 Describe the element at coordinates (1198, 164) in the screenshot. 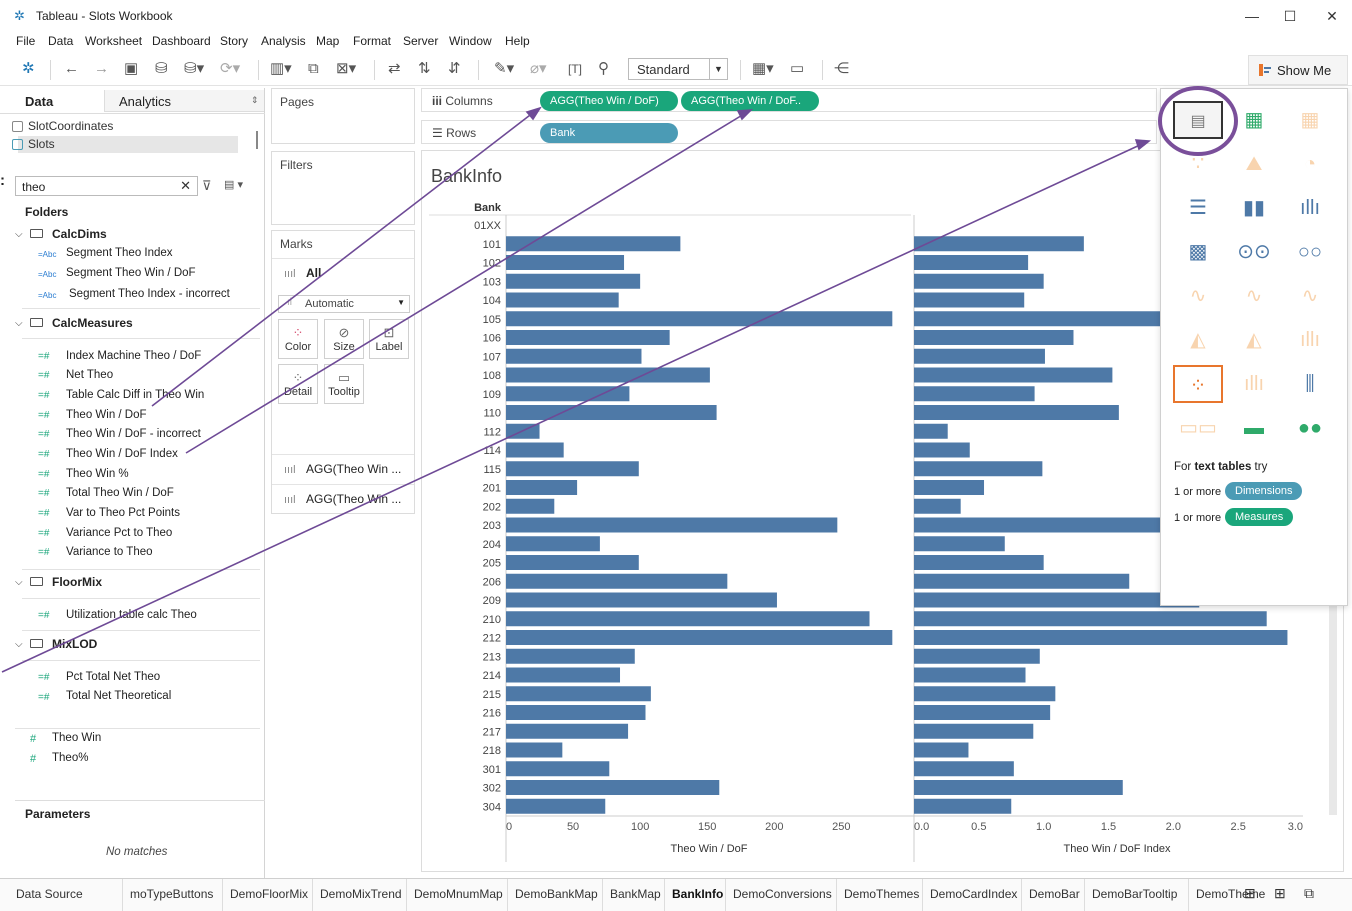

I see `symbol-map-icon: ∵` at that location.